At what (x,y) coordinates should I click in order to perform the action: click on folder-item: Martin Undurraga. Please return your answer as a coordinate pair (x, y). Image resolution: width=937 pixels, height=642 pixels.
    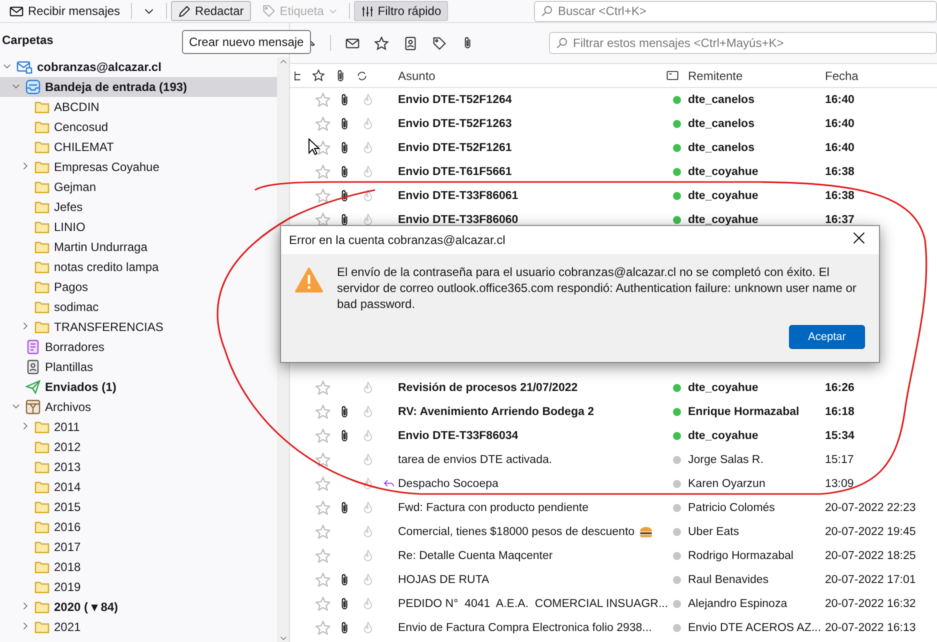
    Looking at the image, I should click on (138, 247).